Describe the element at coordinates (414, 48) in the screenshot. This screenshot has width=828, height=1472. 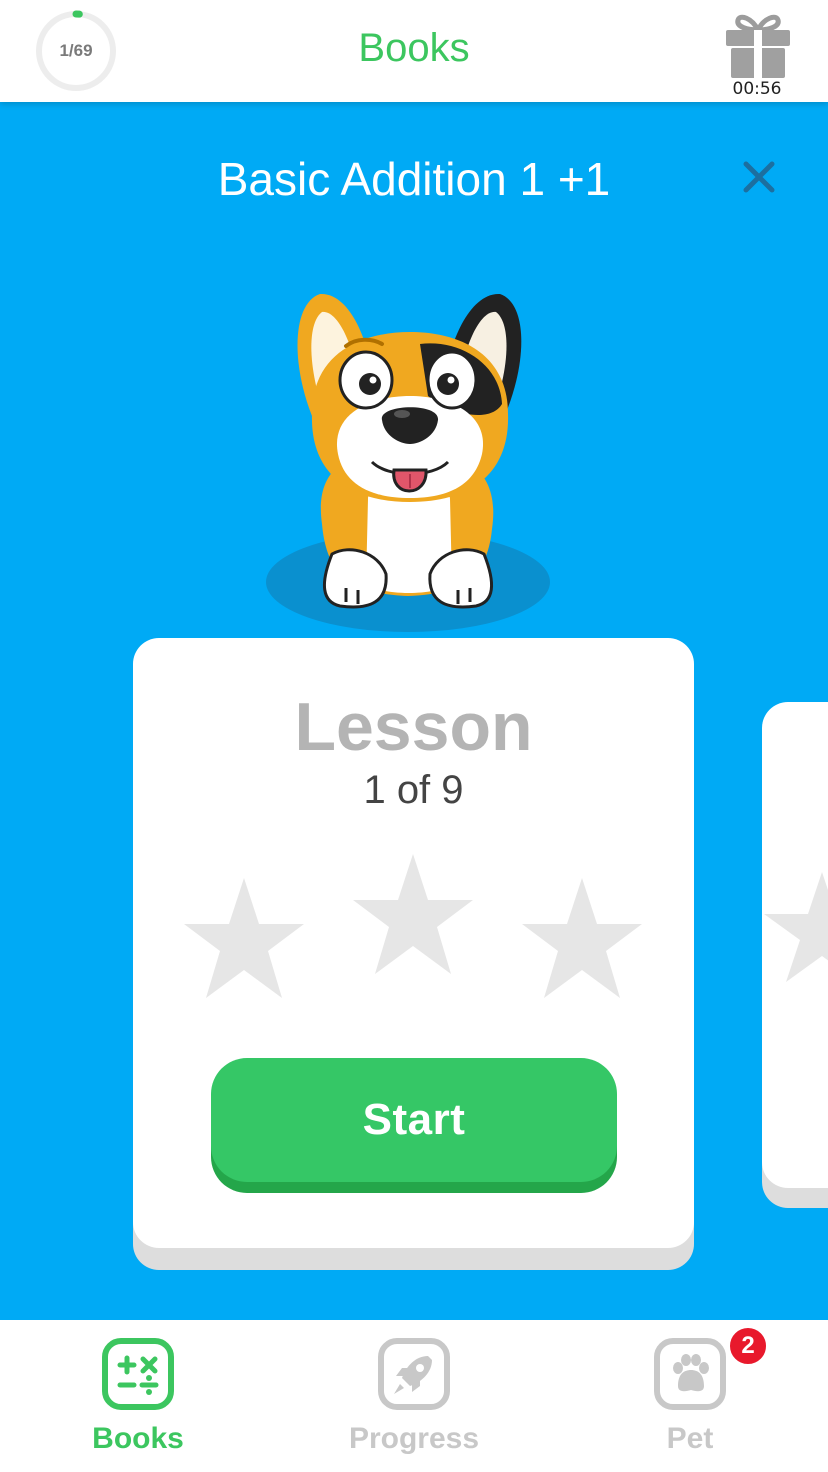
I see `page-title: Books` at that location.